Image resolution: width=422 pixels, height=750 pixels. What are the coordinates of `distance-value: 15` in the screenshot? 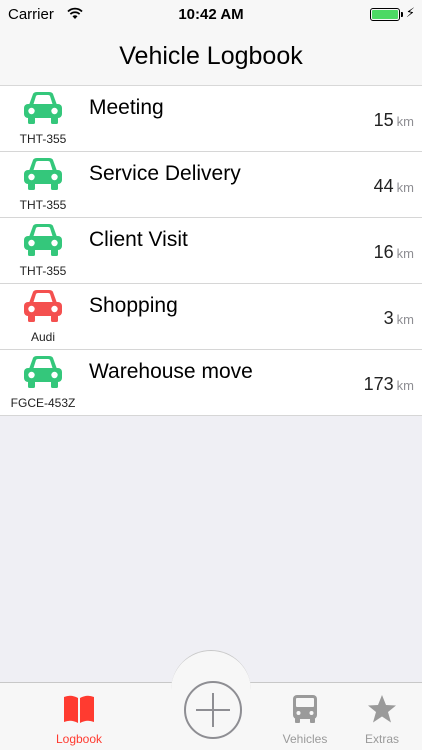 It's located at (383, 120).